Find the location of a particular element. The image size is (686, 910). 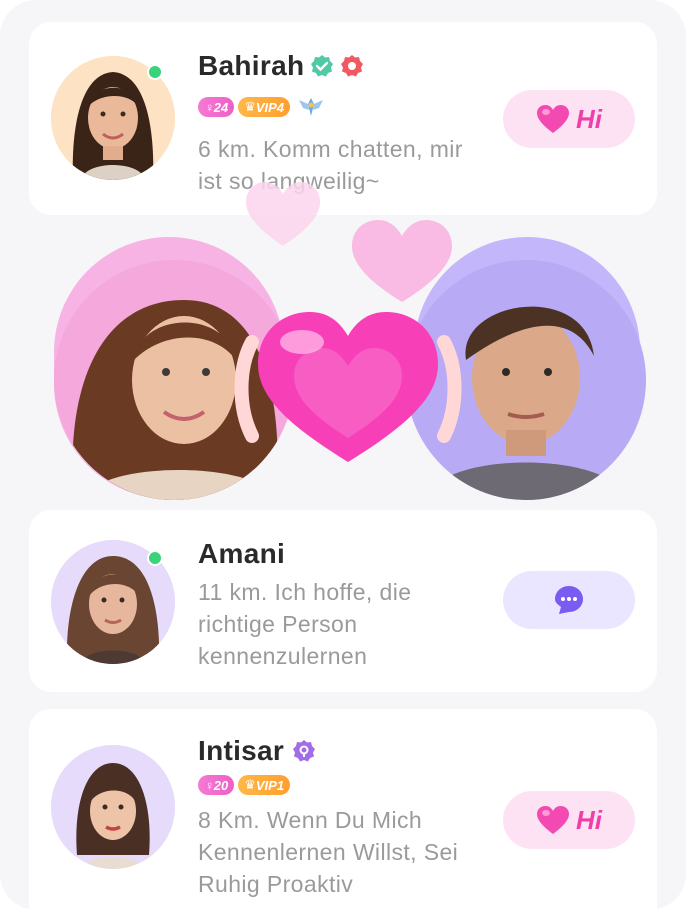

winged-rank-icon is located at coordinates (311, 107).